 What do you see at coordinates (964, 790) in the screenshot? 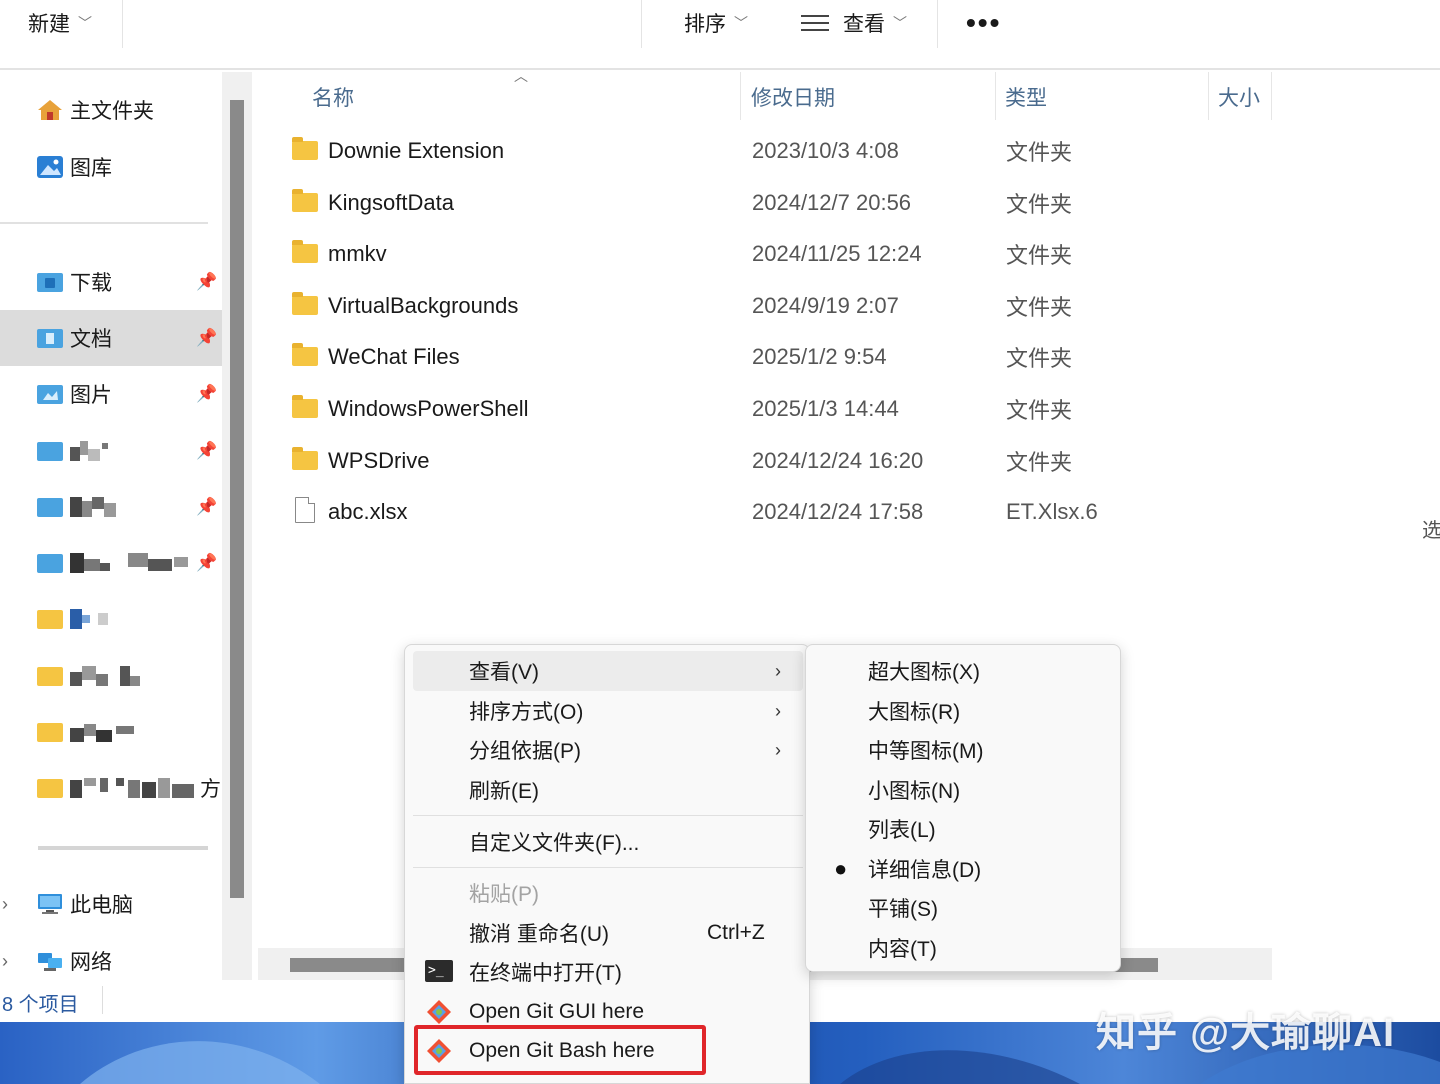
I see `submenu-item-small-icons: 小图标(N)` at bounding box center [964, 790].